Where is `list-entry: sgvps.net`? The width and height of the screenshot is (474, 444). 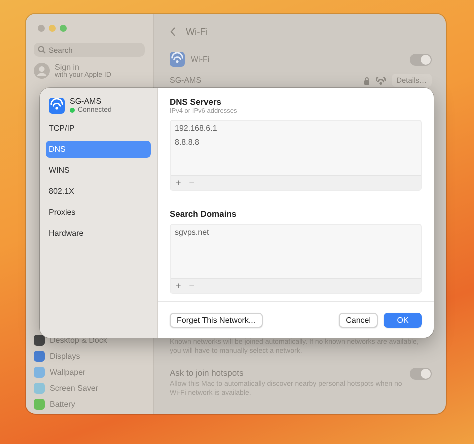
list-entry: sgvps.net is located at coordinates (296, 232).